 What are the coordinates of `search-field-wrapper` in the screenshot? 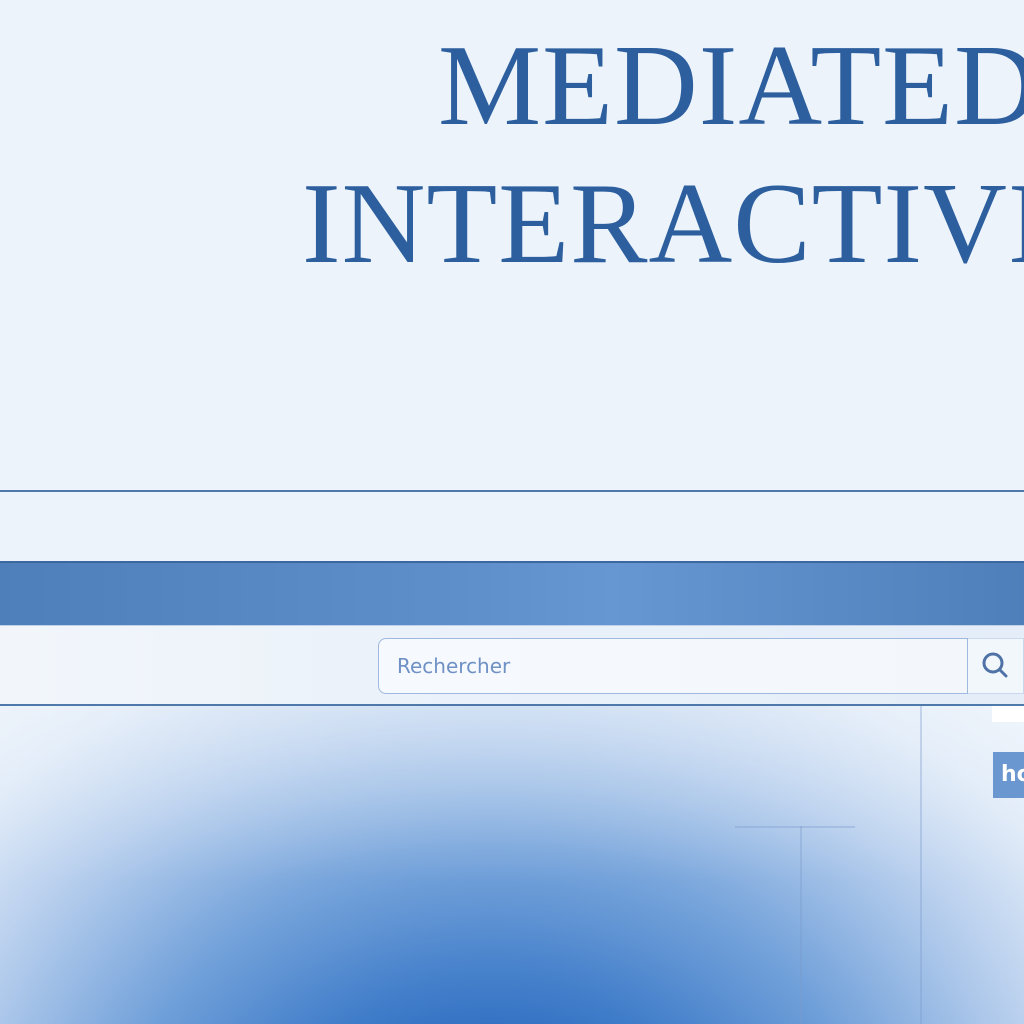 It's located at (673, 666).